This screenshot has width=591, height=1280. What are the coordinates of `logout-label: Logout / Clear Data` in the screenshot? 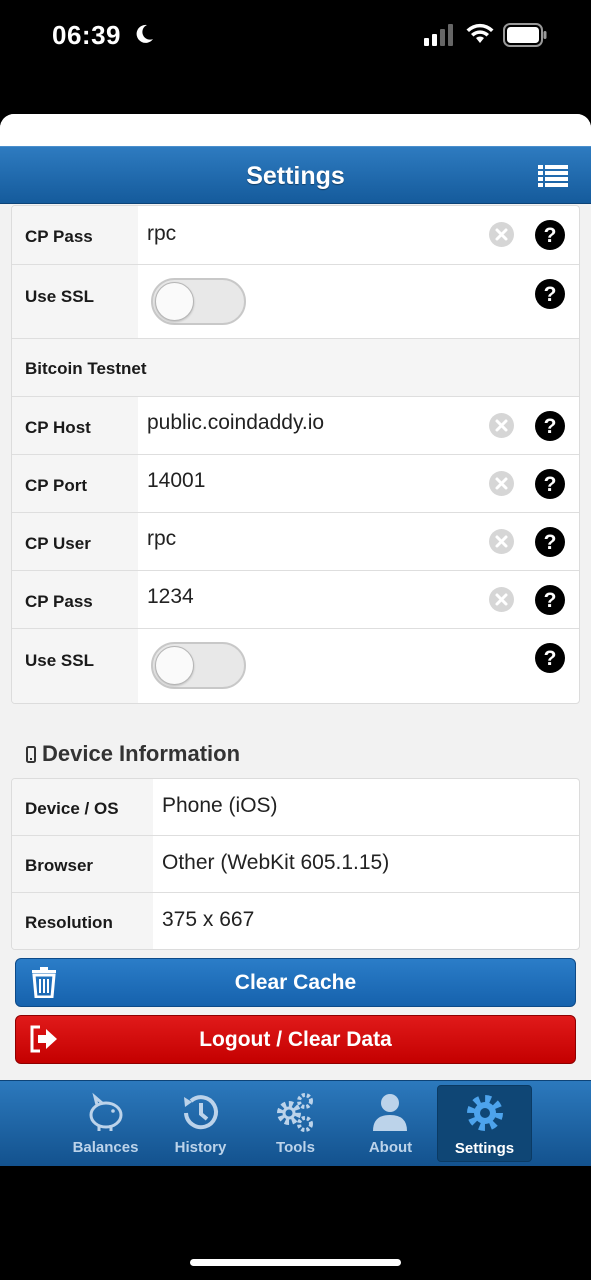 It's located at (295, 1039).